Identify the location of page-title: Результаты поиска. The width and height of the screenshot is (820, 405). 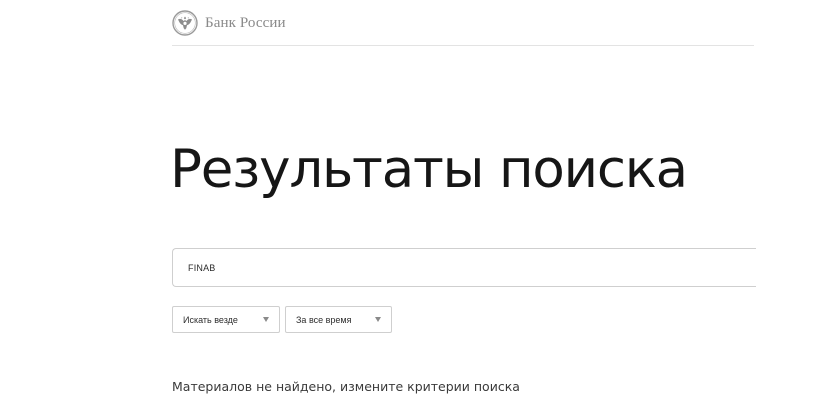
(429, 169).